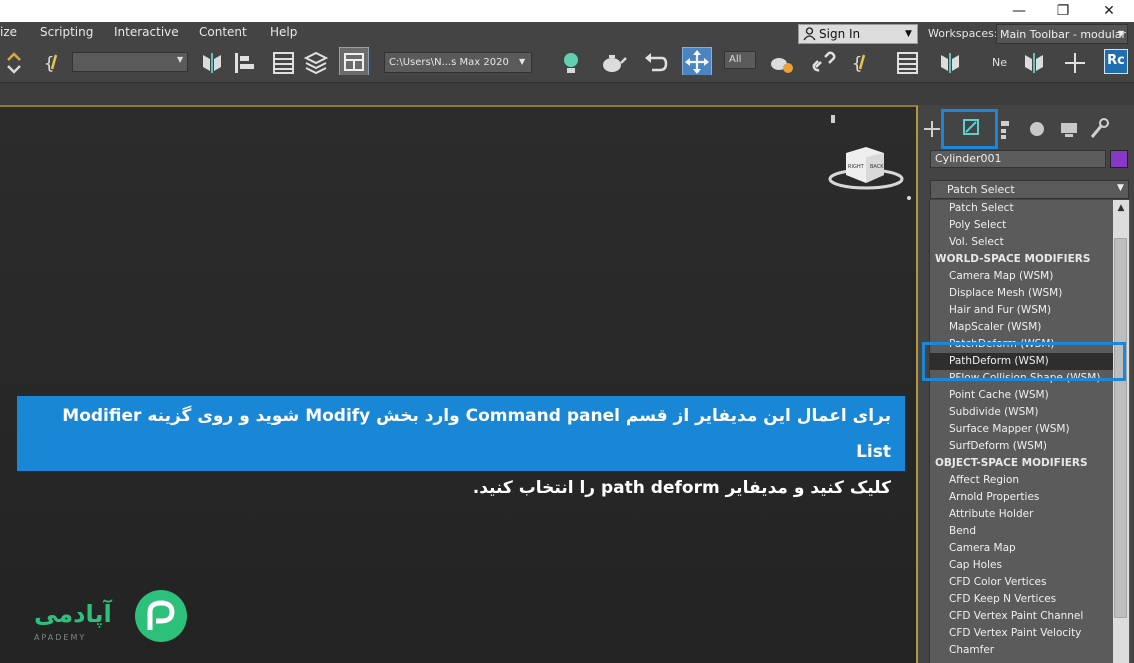  I want to click on modifier-list-item: CFD Keep N Vertices, so click(1022, 599).